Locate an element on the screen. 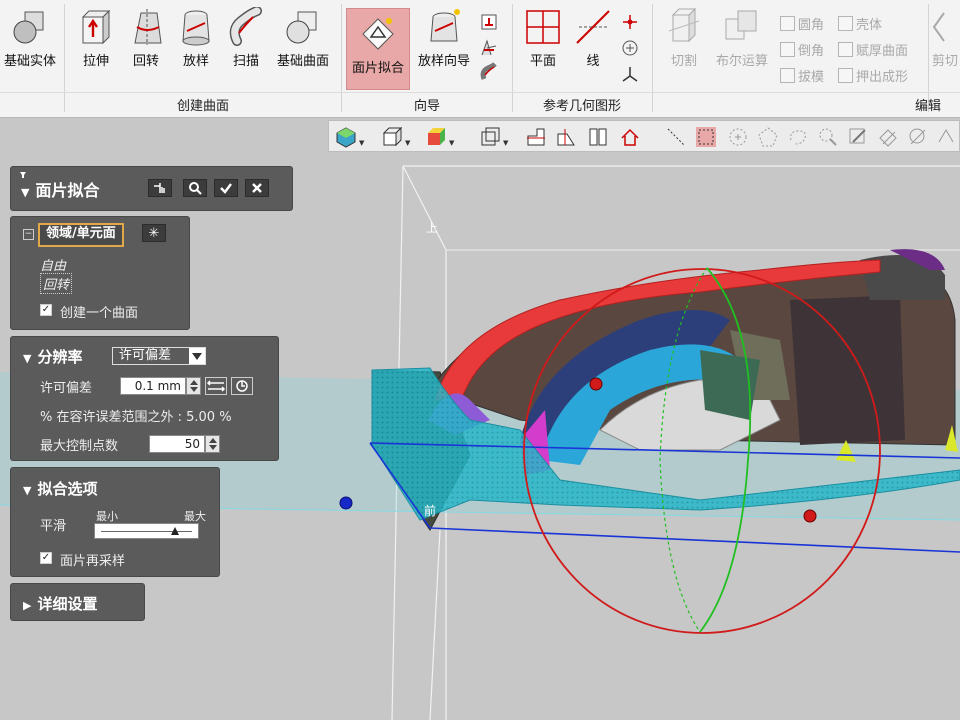  mode-revolve-option: 回转 is located at coordinates (56, 283).